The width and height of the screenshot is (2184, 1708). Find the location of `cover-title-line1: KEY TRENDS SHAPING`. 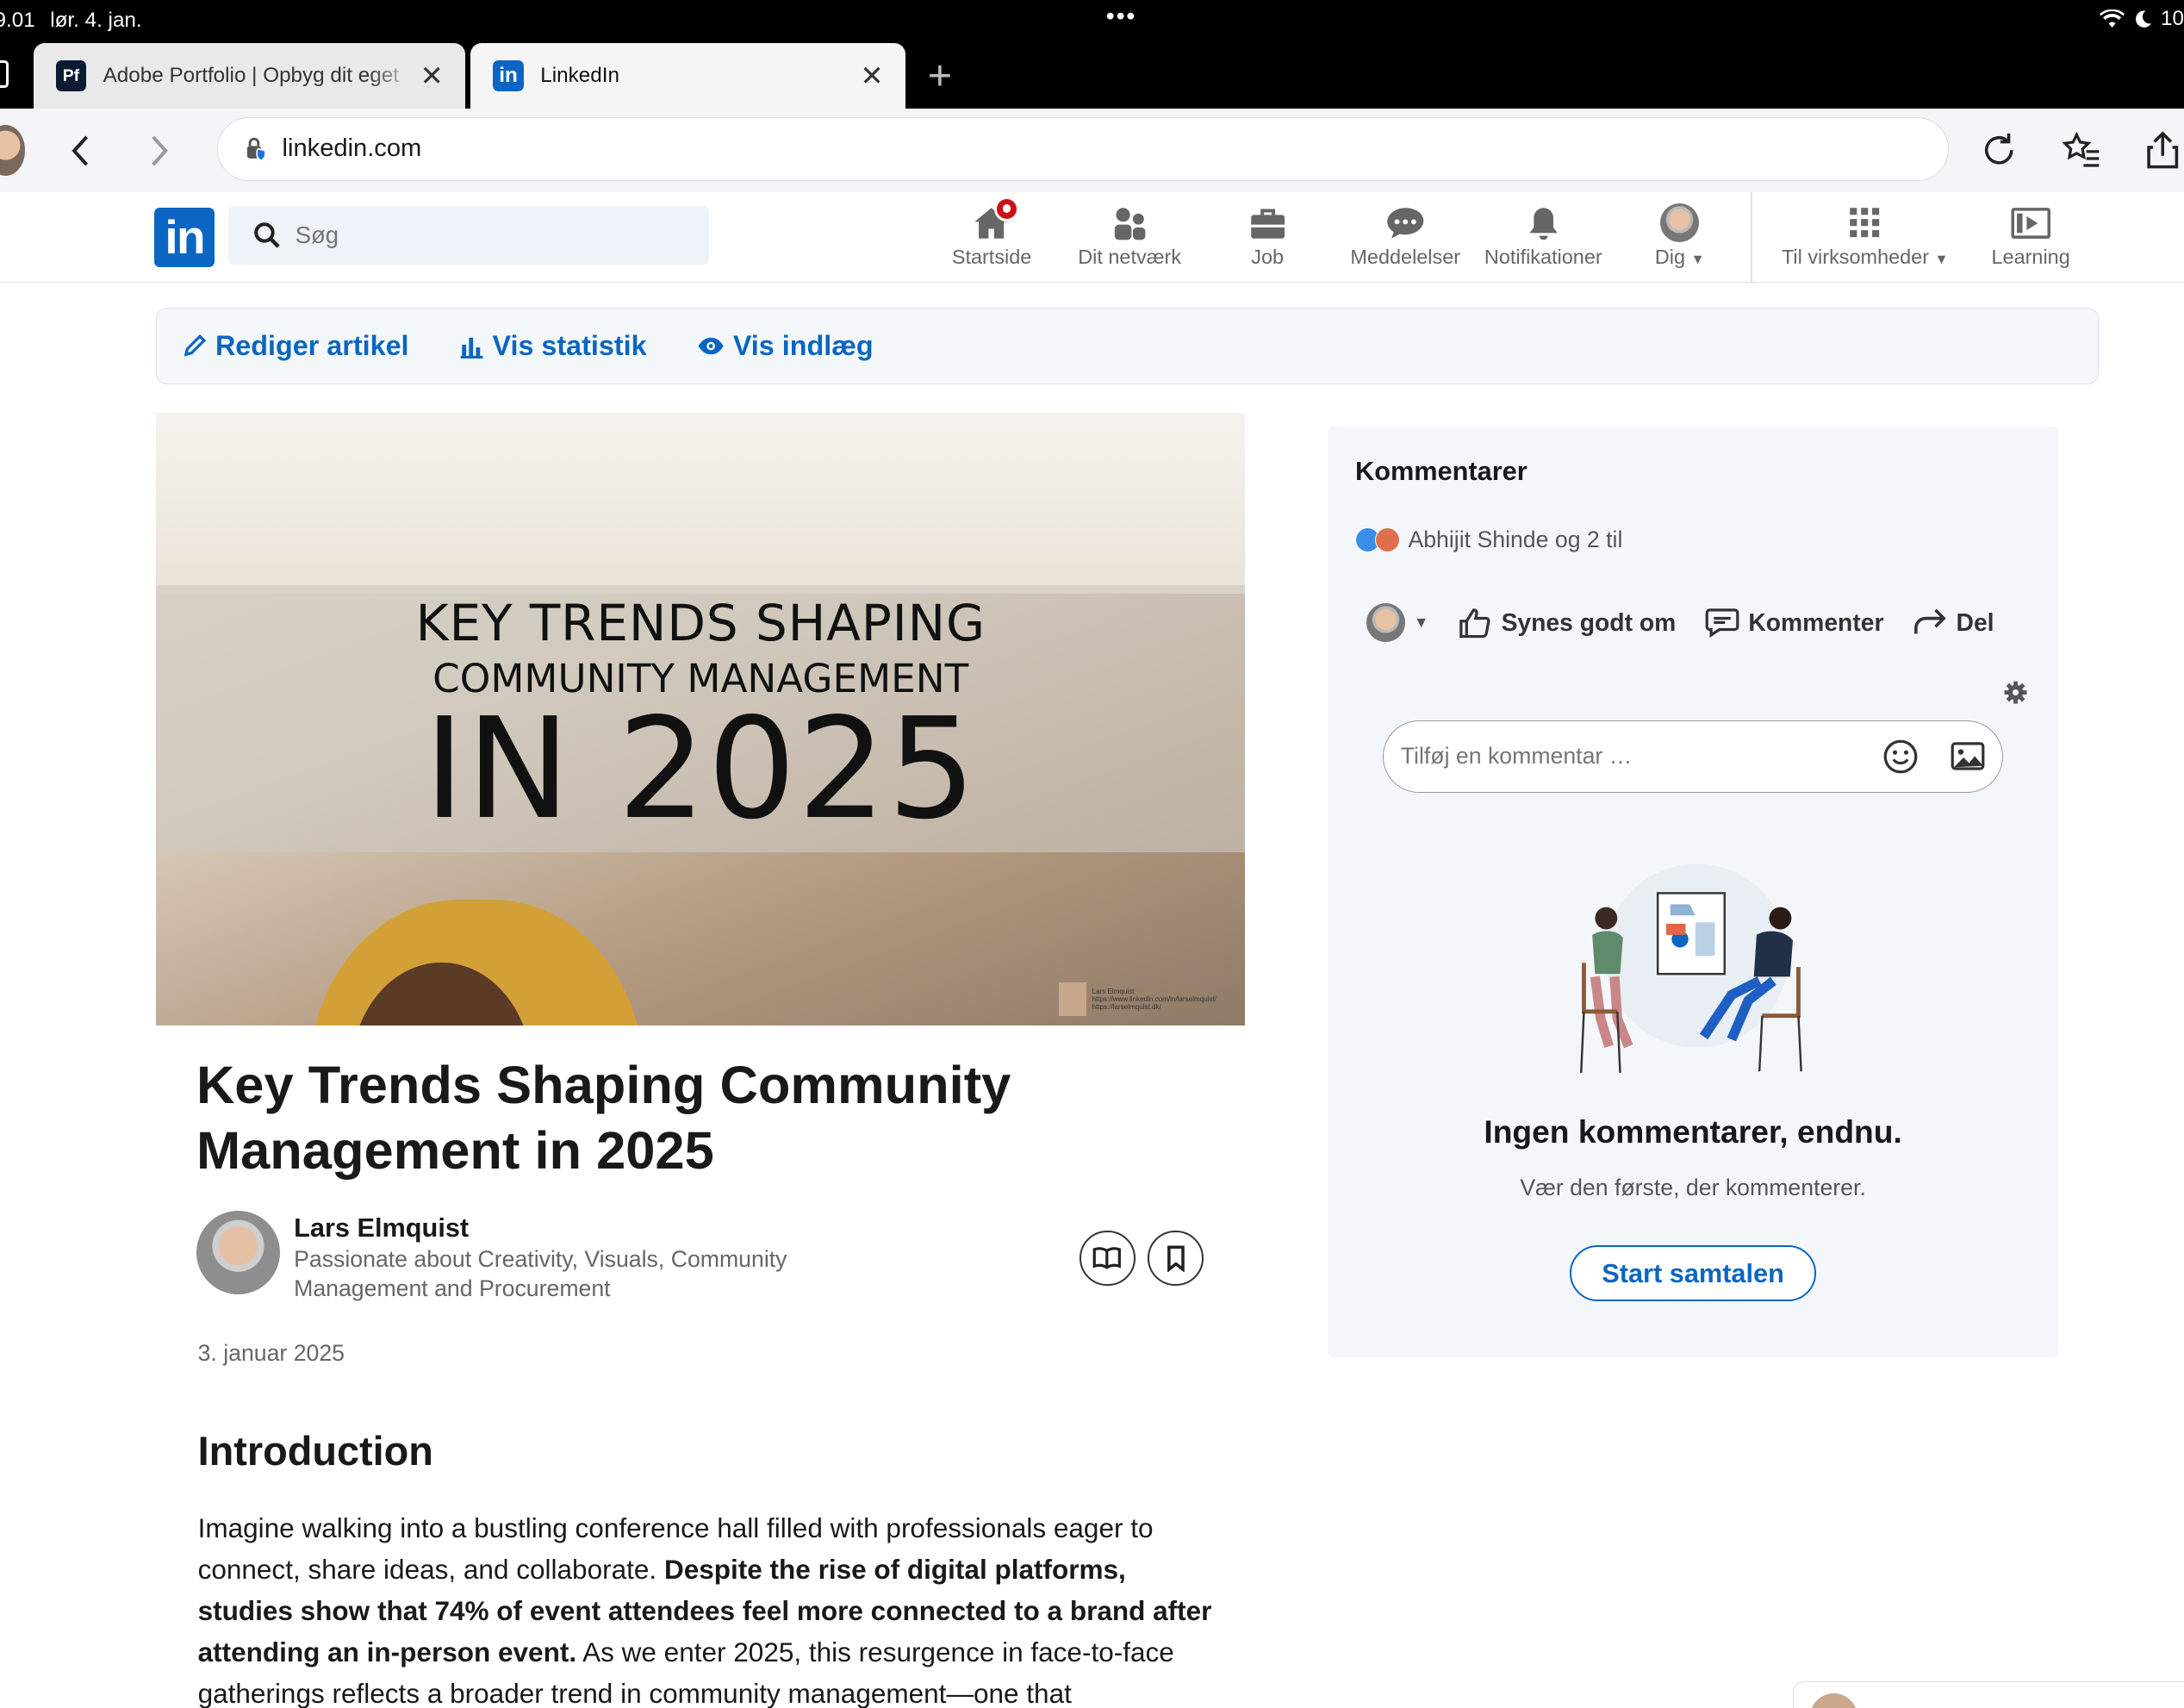

cover-title-line1: KEY TRENDS SHAPING is located at coordinates (701, 623).